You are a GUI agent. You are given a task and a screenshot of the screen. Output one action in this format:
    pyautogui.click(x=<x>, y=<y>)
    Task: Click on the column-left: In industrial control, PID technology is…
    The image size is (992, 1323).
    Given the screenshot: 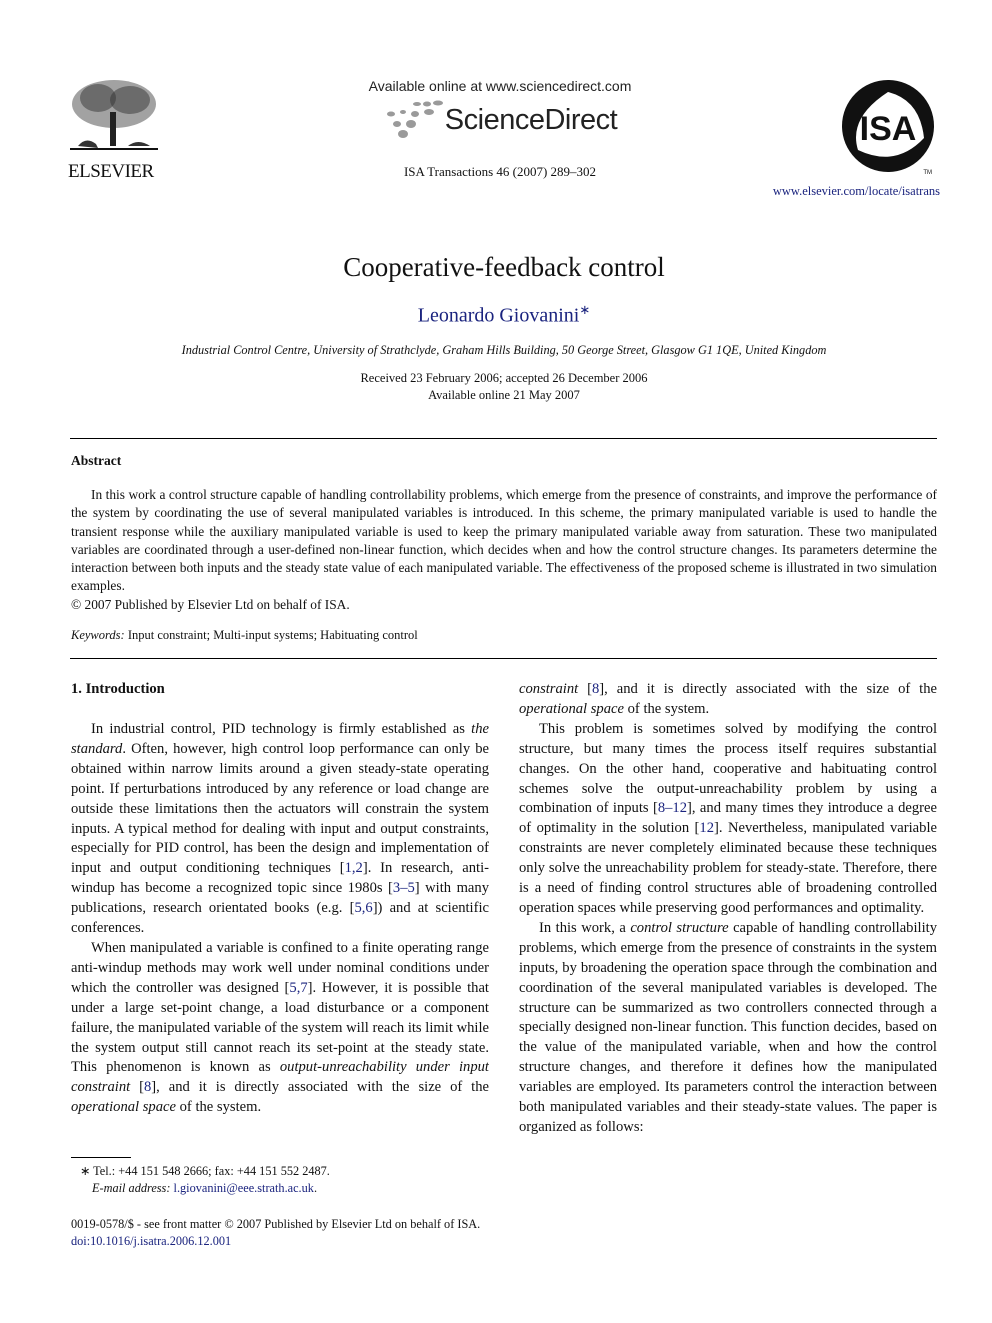 What is the action you would take?
    pyautogui.click(x=280, y=920)
    